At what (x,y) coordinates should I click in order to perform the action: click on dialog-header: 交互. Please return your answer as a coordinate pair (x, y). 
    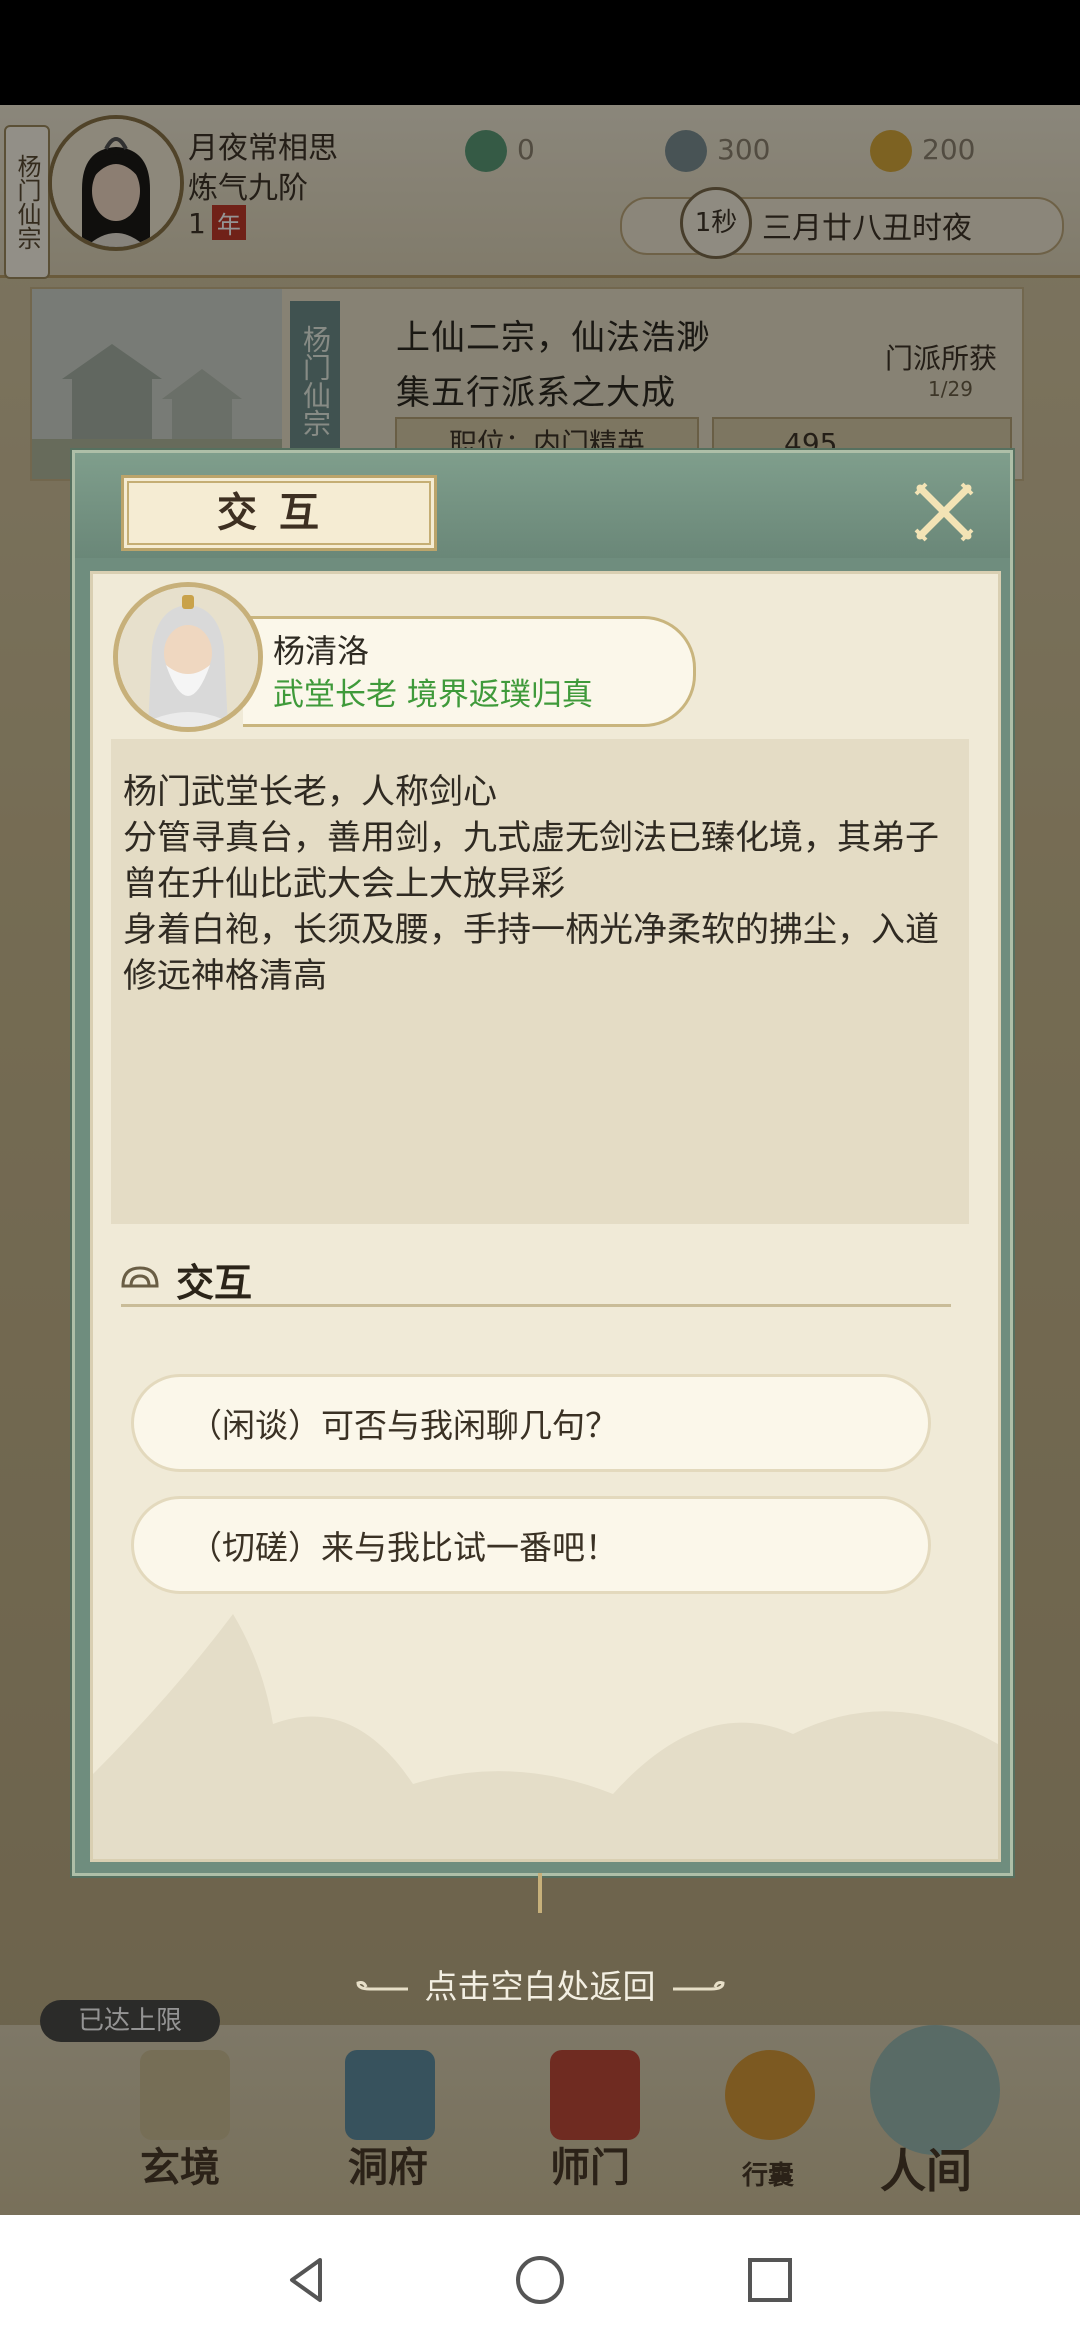
    Looking at the image, I should click on (542, 505).